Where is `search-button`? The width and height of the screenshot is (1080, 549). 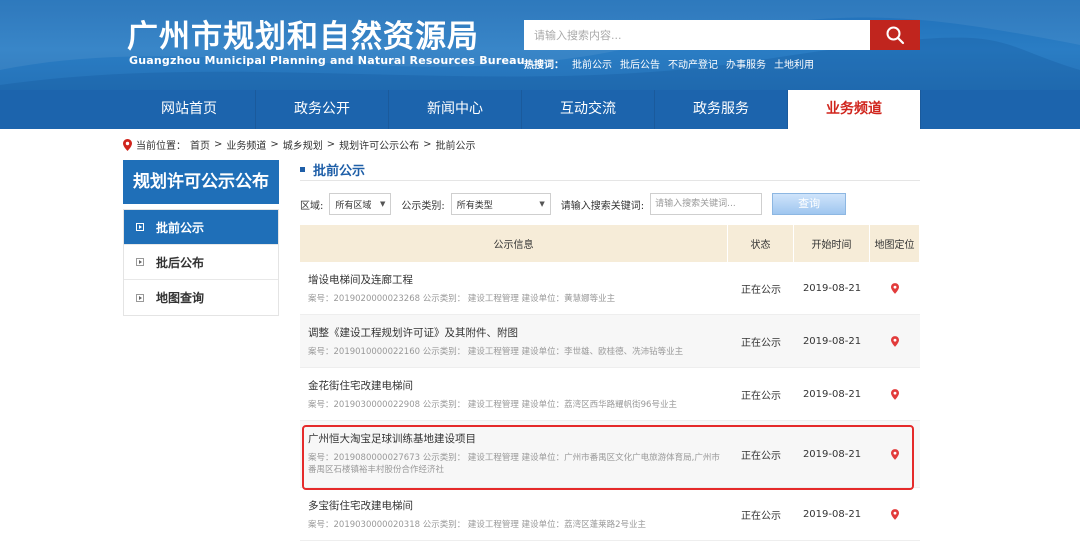 search-button is located at coordinates (895, 35).